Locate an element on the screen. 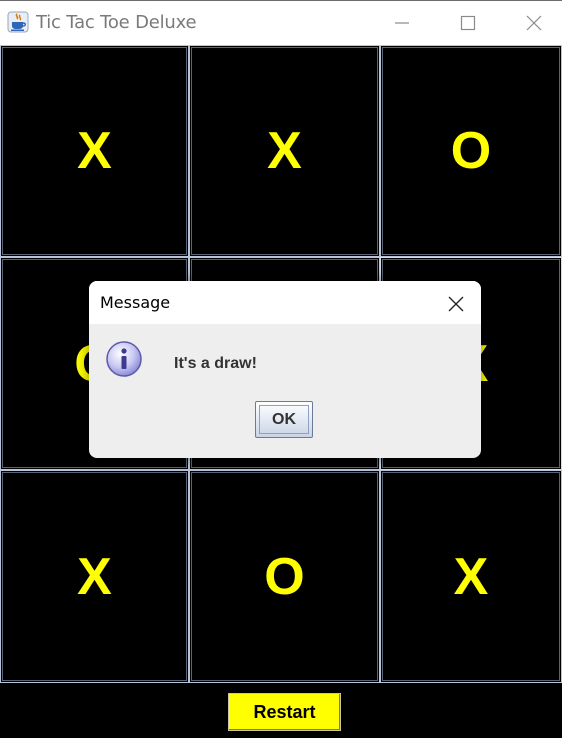 The image size is (562, 738). dialog-title-bar: Message is located at coordinates (285, 302).